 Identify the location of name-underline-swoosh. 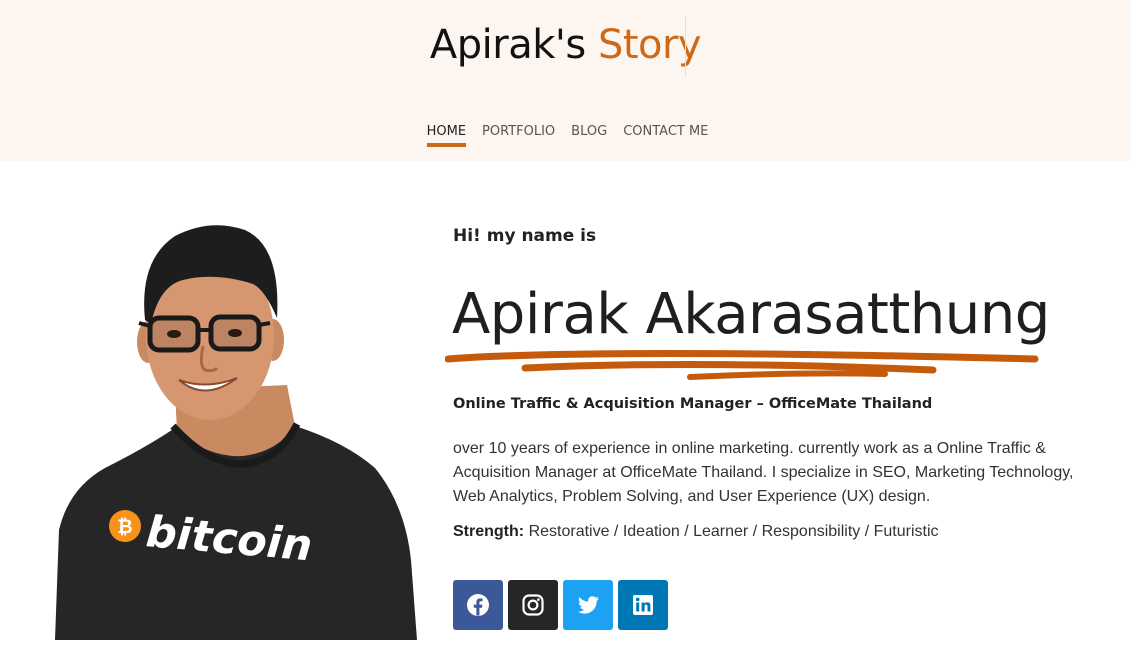
(742, 365).